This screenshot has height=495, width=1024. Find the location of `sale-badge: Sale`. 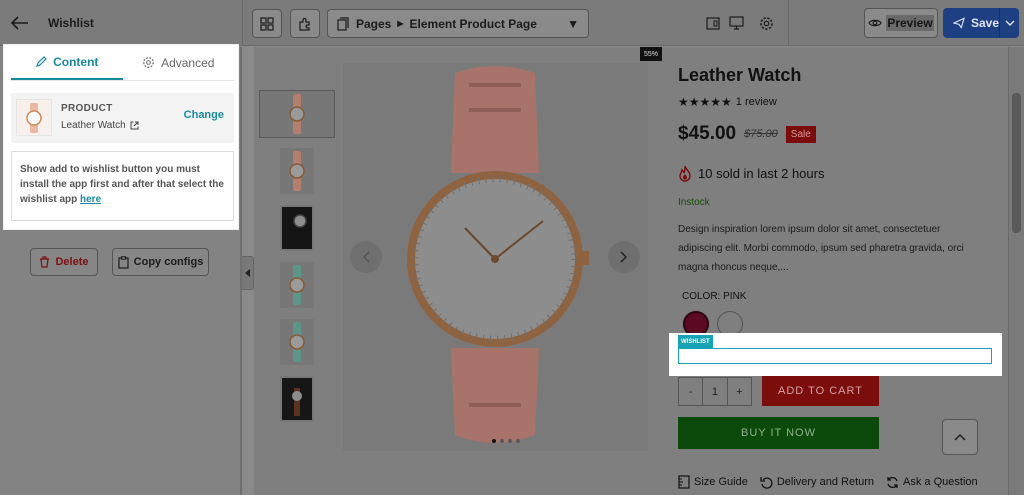

sale-badge: Sale is located at coordinates (800, 134).